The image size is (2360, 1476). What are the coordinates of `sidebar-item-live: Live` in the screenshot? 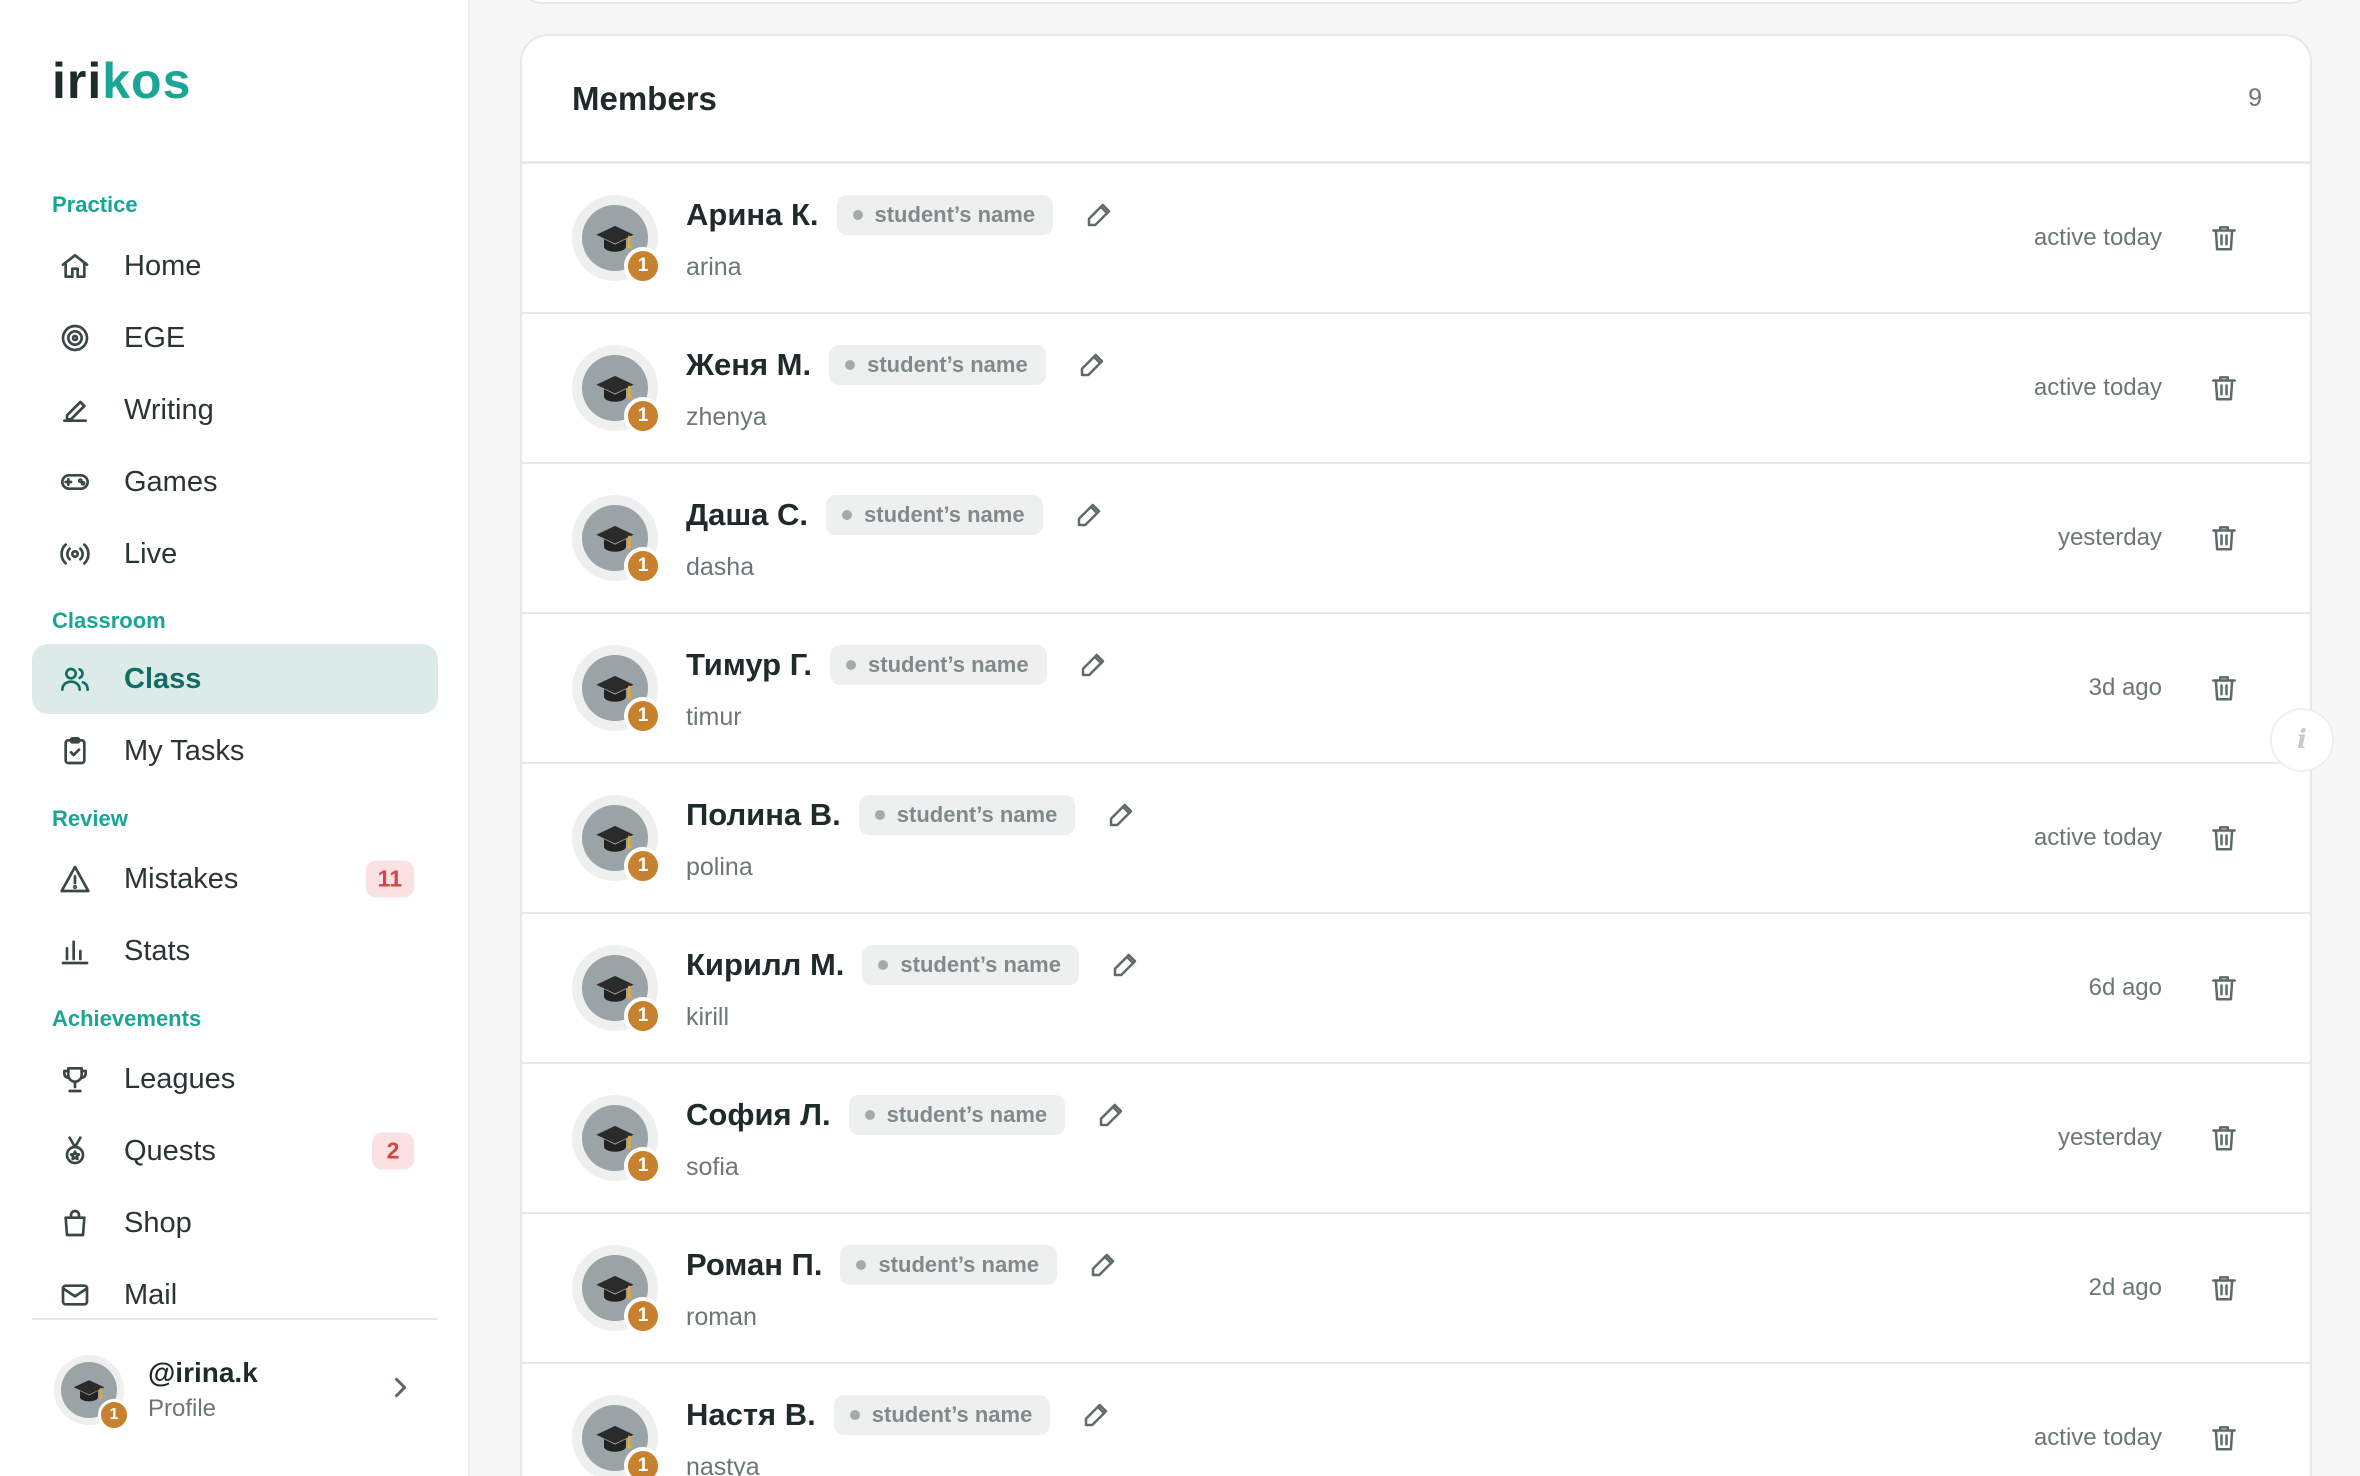 It's located at (235, 554).